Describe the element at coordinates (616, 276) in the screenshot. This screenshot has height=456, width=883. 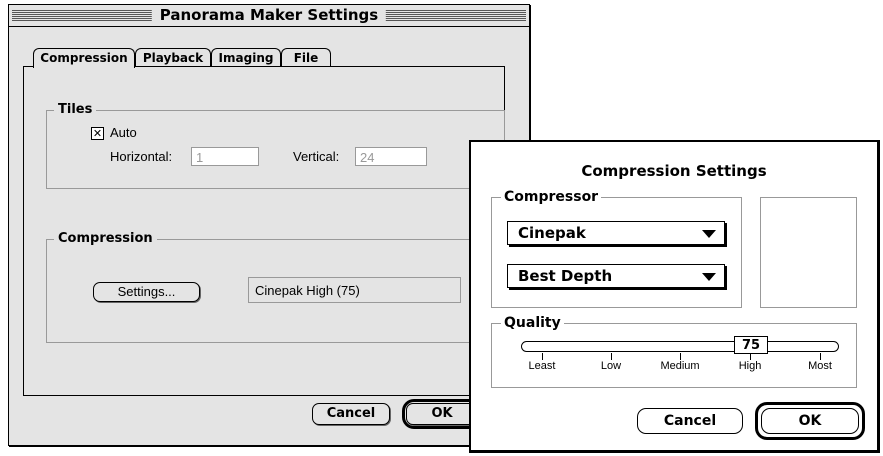
I see `depth-popup: Best Depth` at that location.